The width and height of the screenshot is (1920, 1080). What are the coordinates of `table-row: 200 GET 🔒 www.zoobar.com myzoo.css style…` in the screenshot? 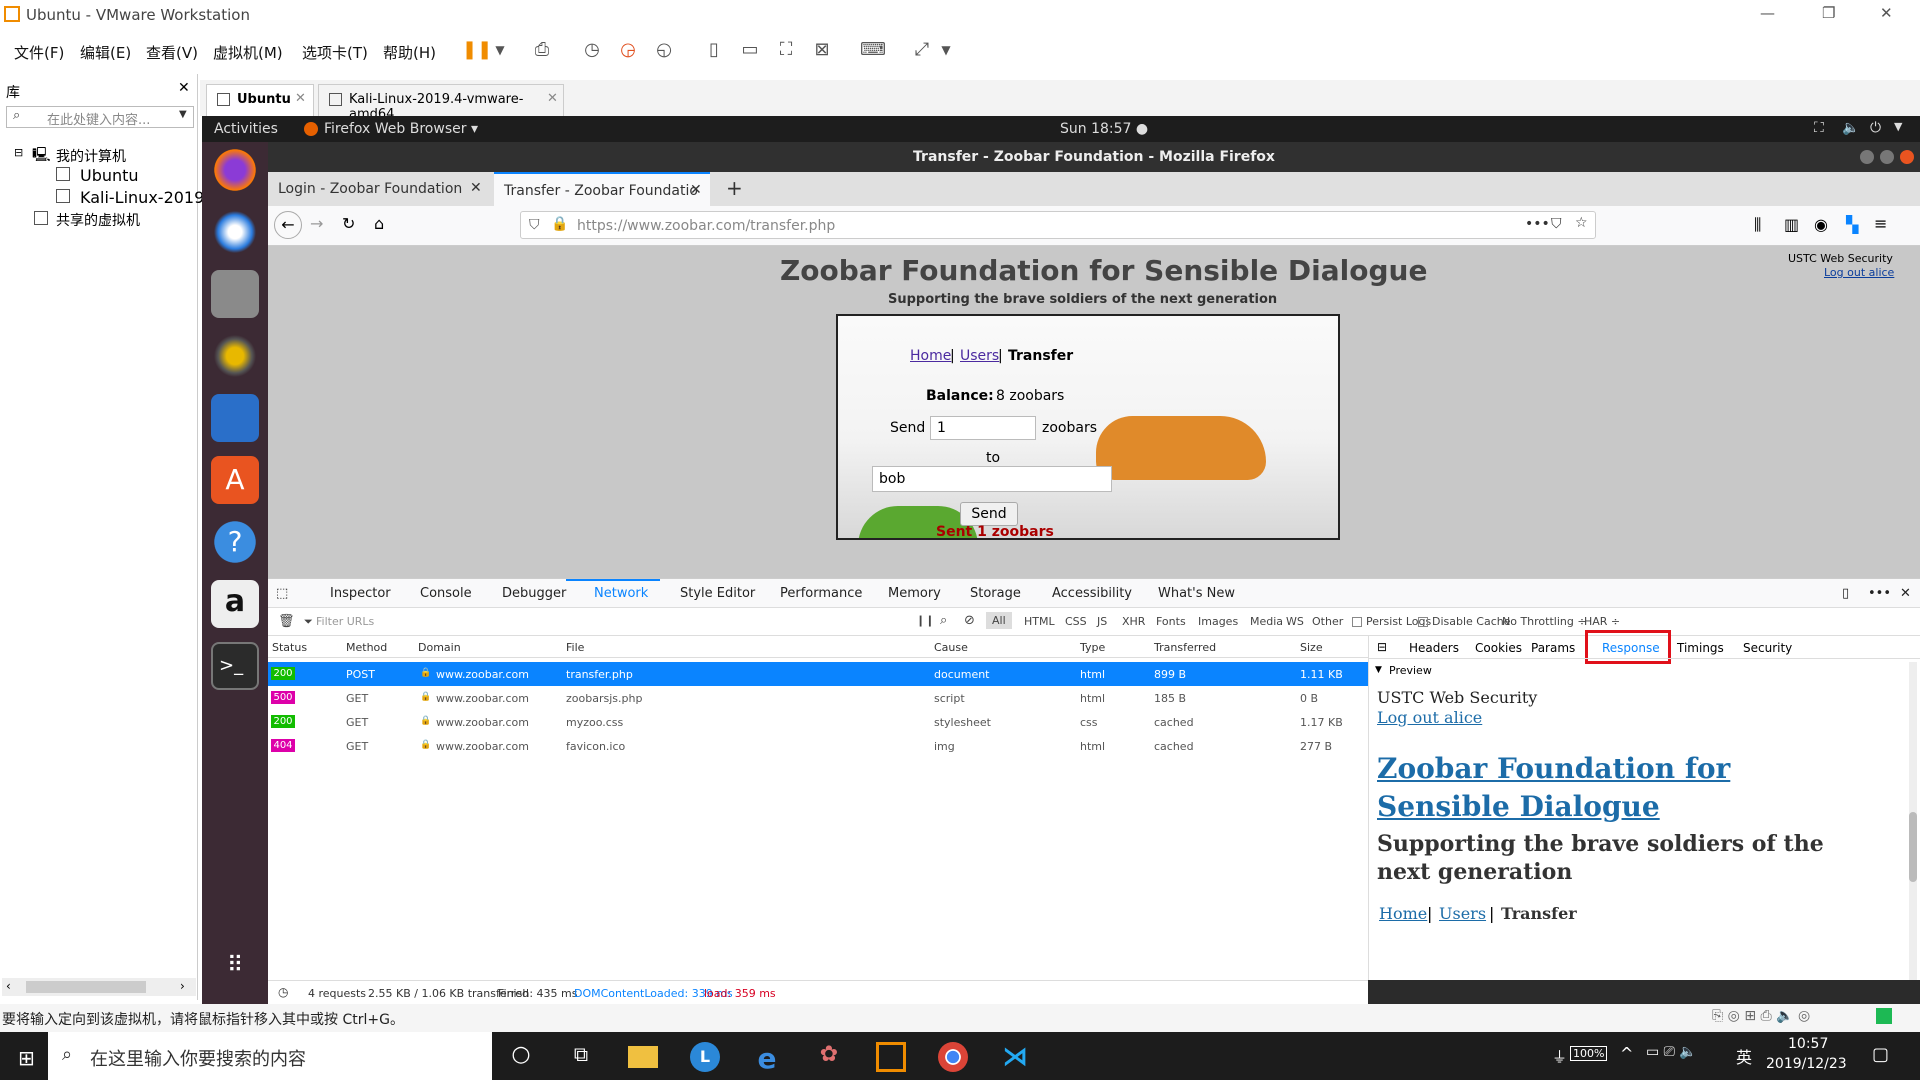 It's located at (818, 722).